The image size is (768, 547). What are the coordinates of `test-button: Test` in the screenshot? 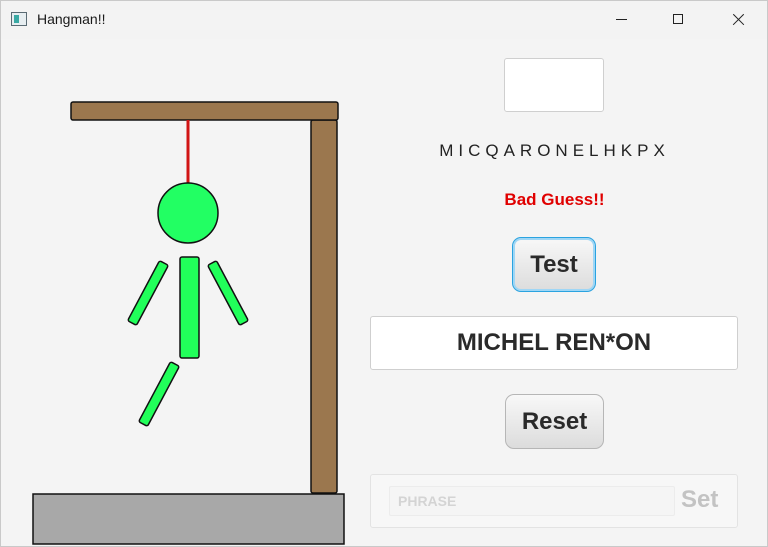 It's located at (554, 264).